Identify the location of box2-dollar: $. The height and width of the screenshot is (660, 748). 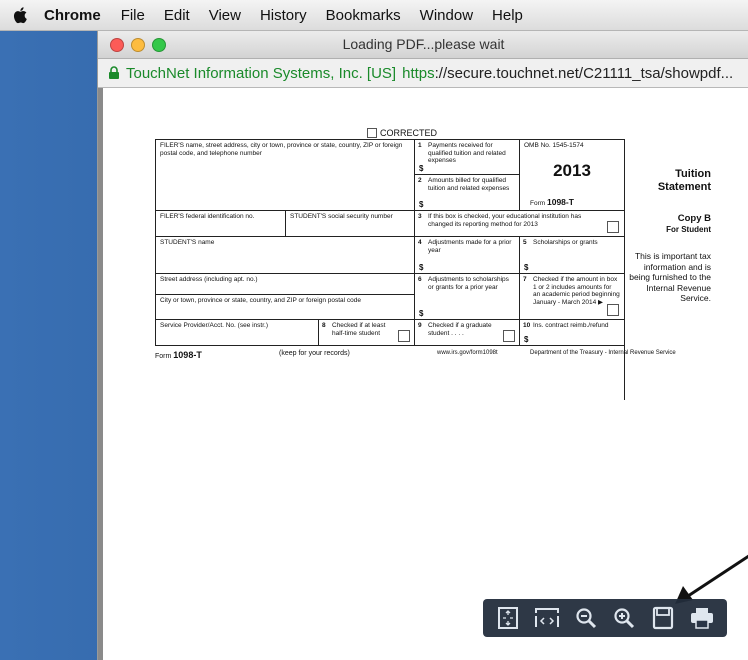
(421, 204).